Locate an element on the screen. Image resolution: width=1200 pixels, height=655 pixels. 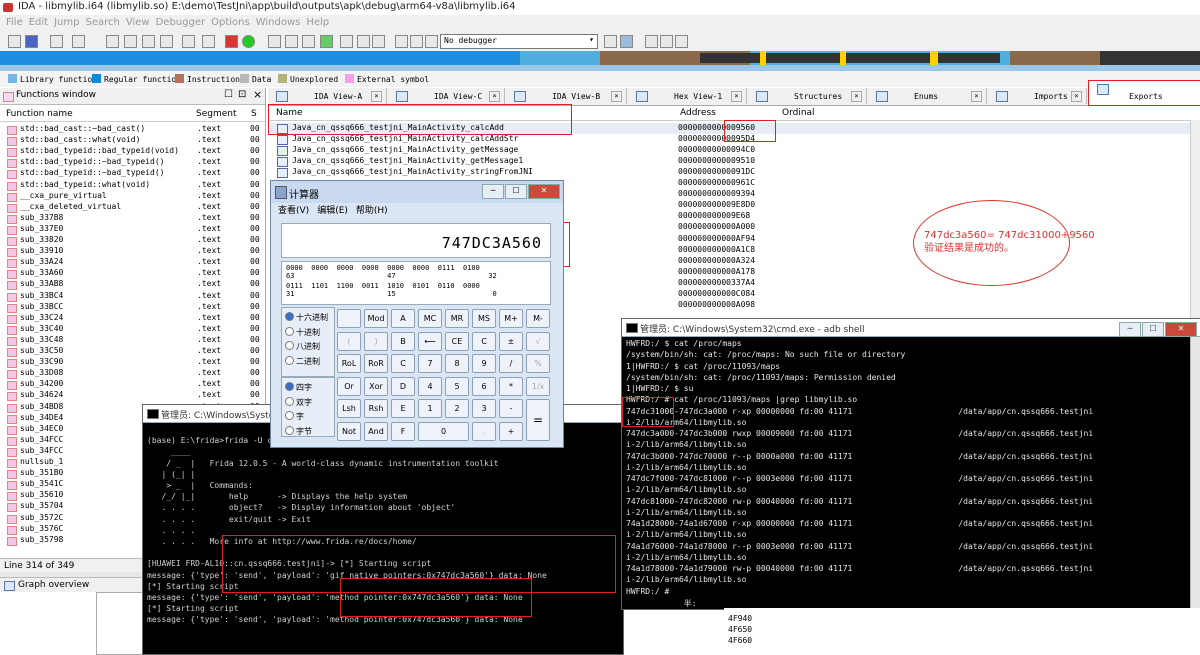
calc-button: 0 is located at coordinates (443, 431).